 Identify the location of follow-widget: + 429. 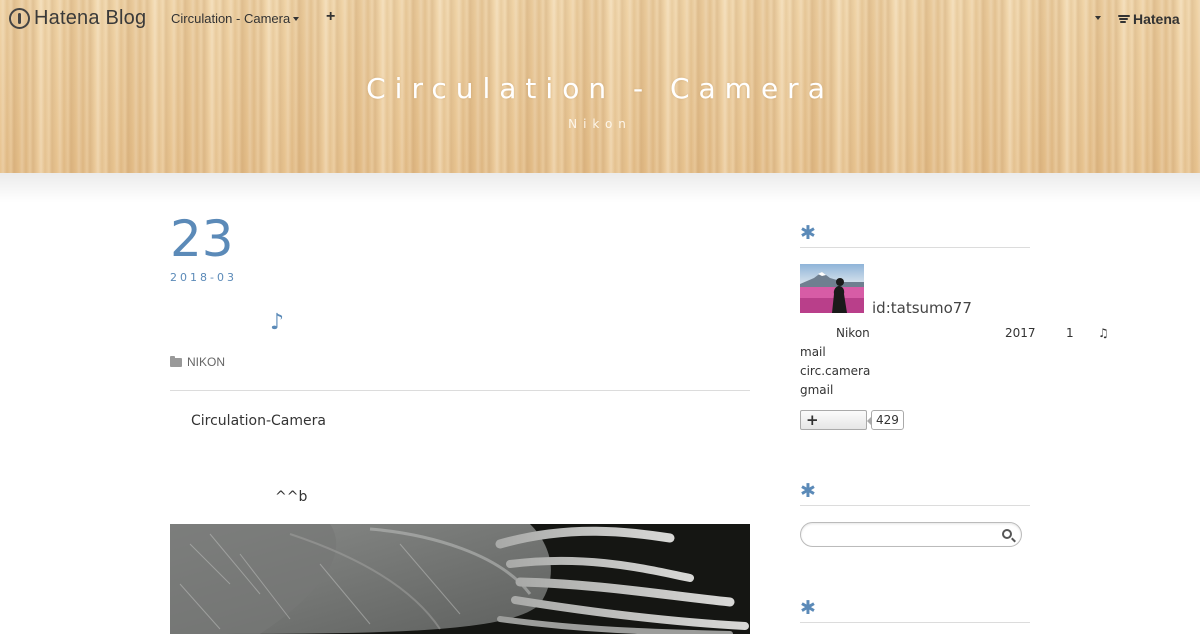
(852, 420).